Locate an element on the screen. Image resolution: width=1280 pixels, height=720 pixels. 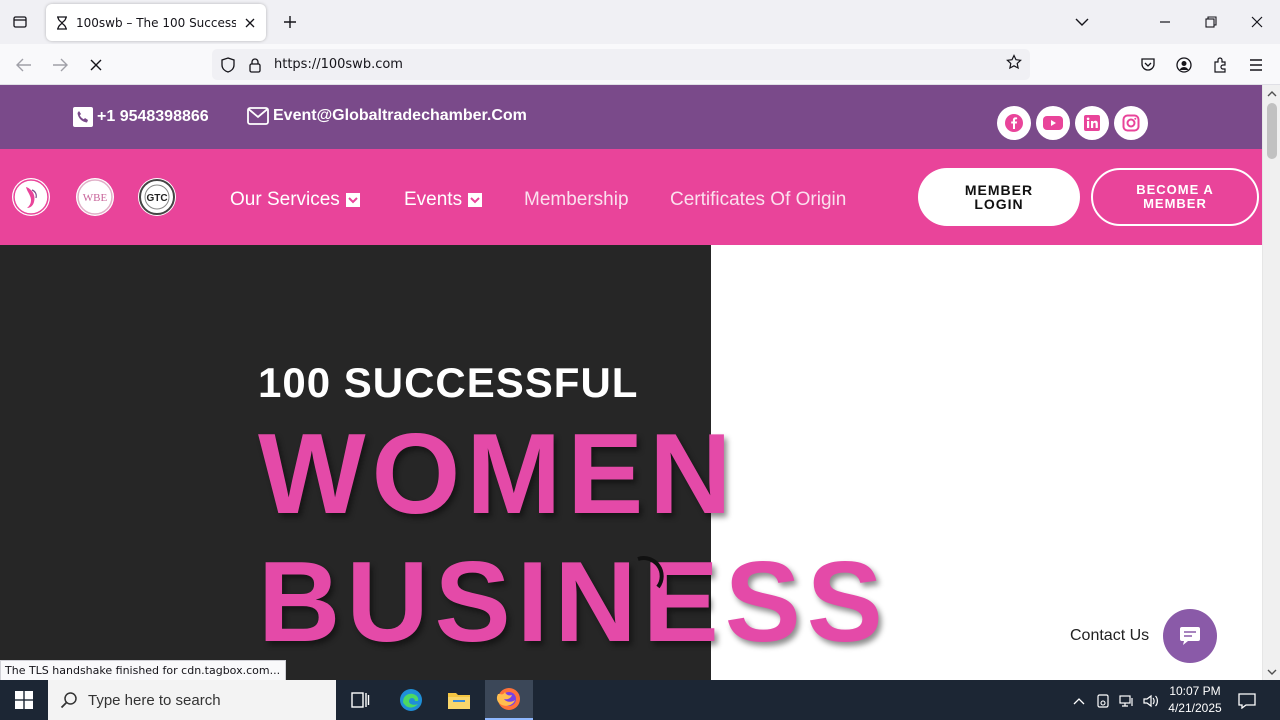
scroll-up-arrow-icon is located at coordinates (1272, 93).